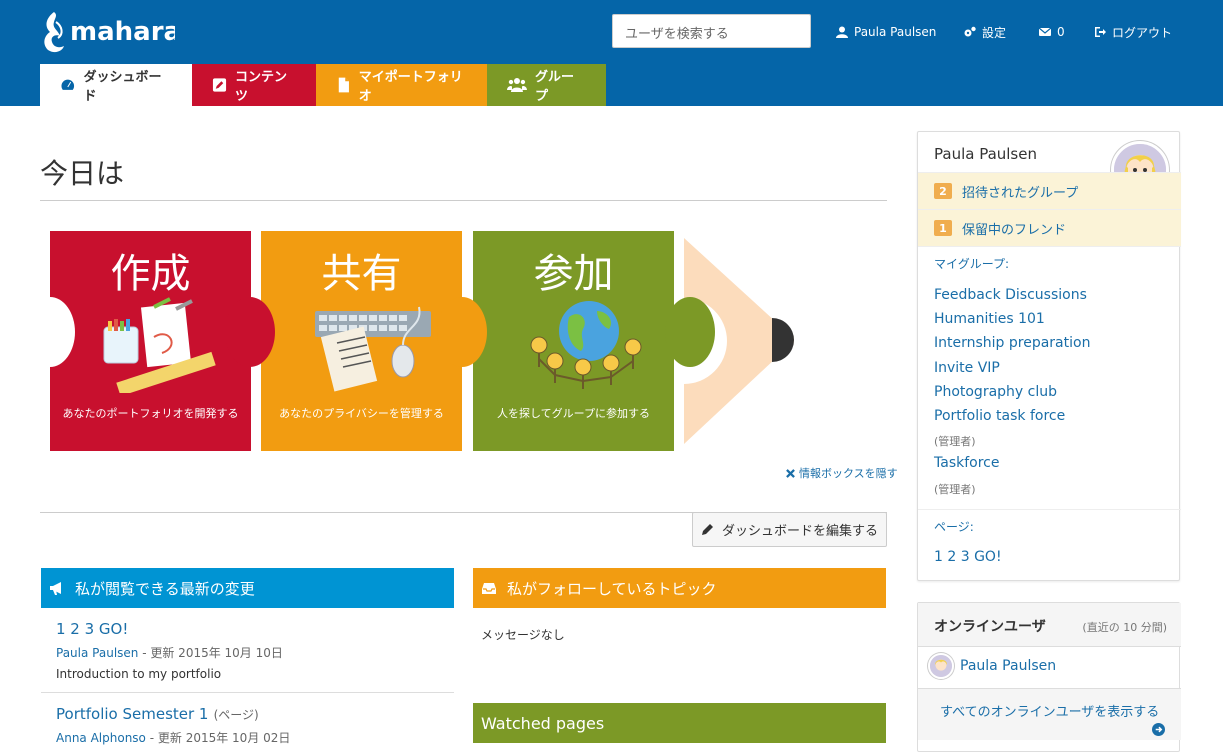  I want to click on file-icon, so click(343, 85).